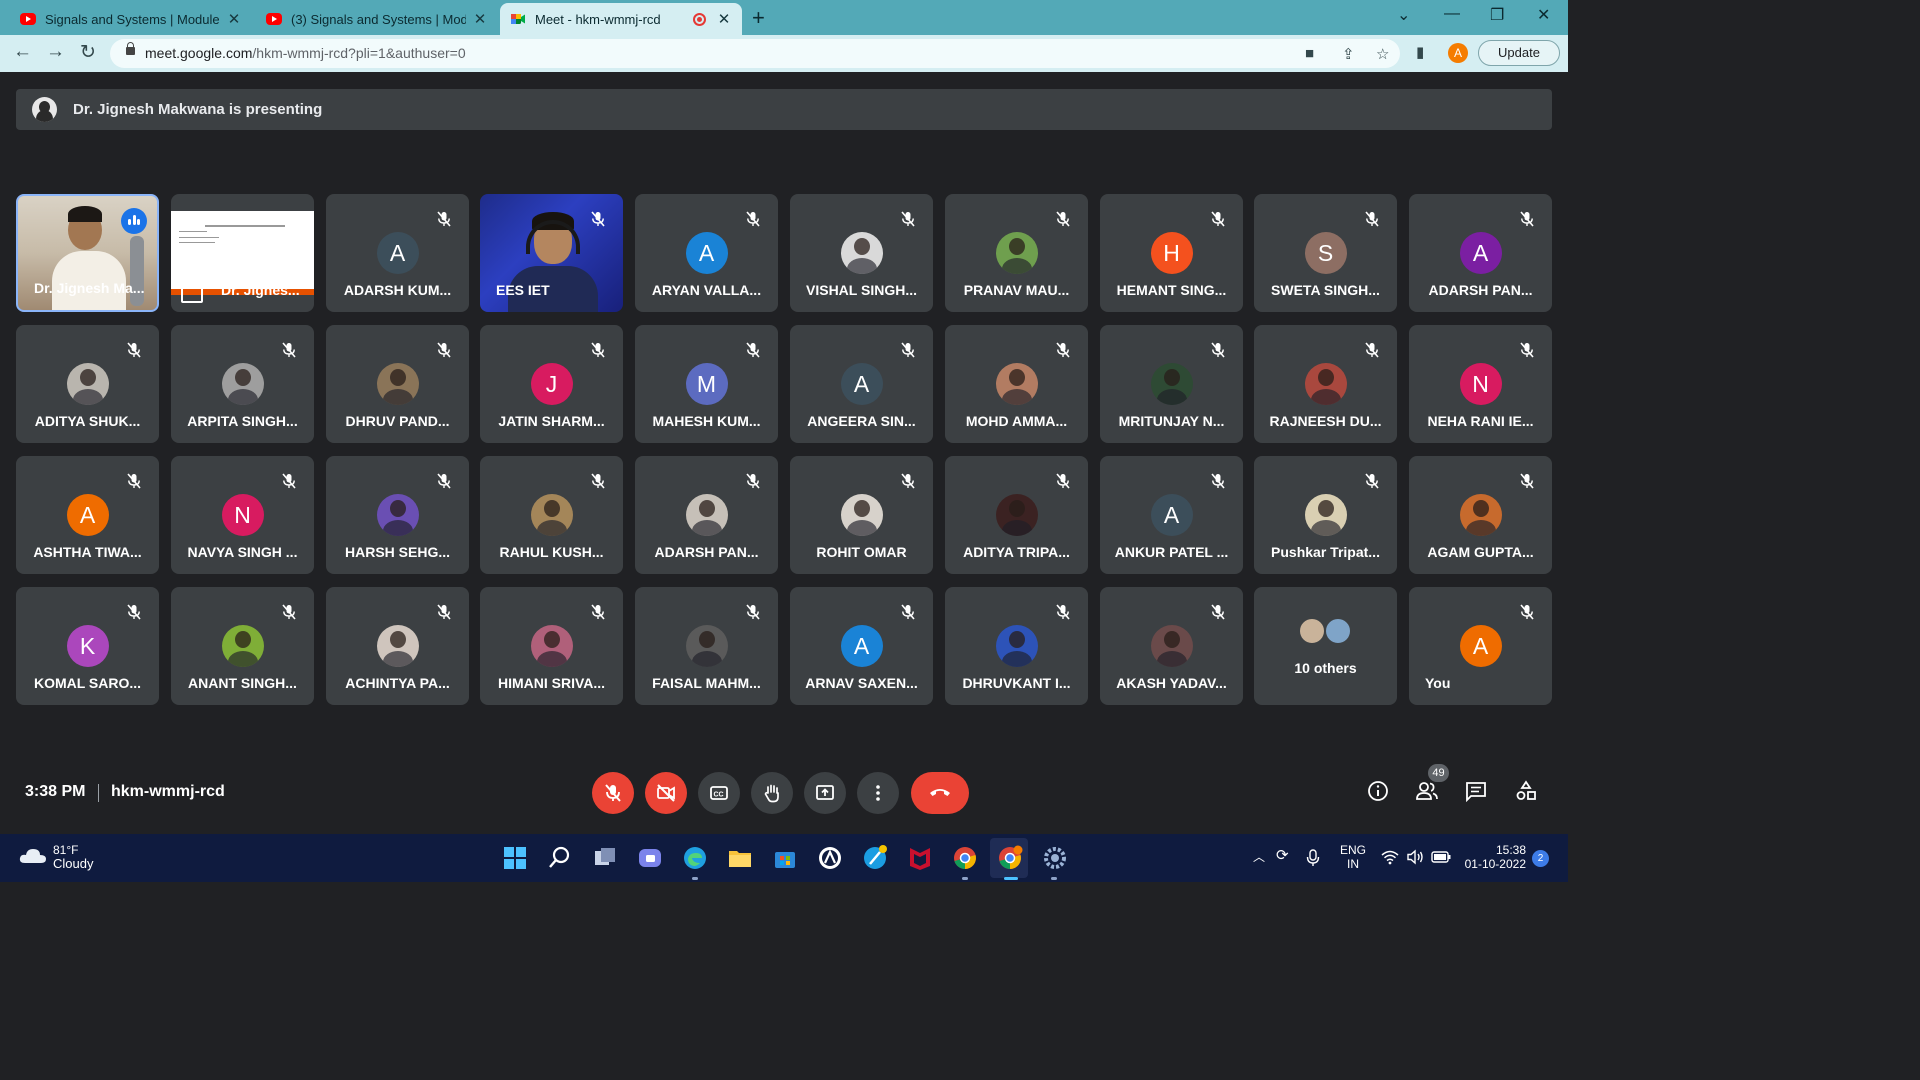 The height and width of the screenshot is (1080, 1920). What do you see at coordinates (1452, 14) in the screenshot?
I see `minimize-icon: —` at bounding box center [1452, 14].